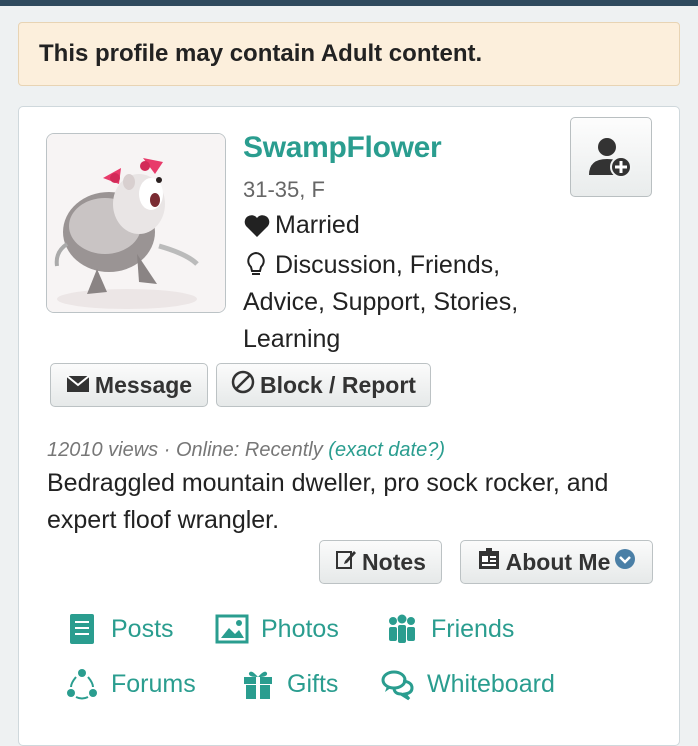 The width and height of the screenshot is (698, 746). What do you see at coordinates (257, 226) in the screenshot?
I see `heart-icon` at bounding box center [257, 226].